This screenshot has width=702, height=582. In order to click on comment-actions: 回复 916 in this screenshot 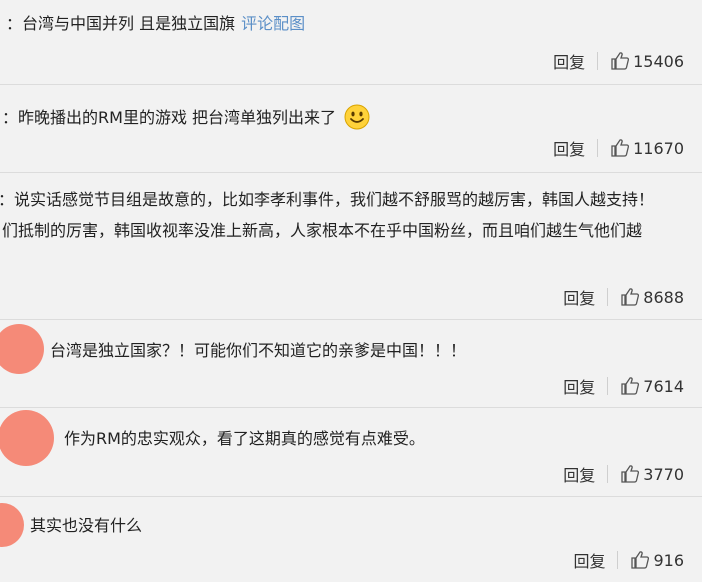, I will do `click(628, 560)`.